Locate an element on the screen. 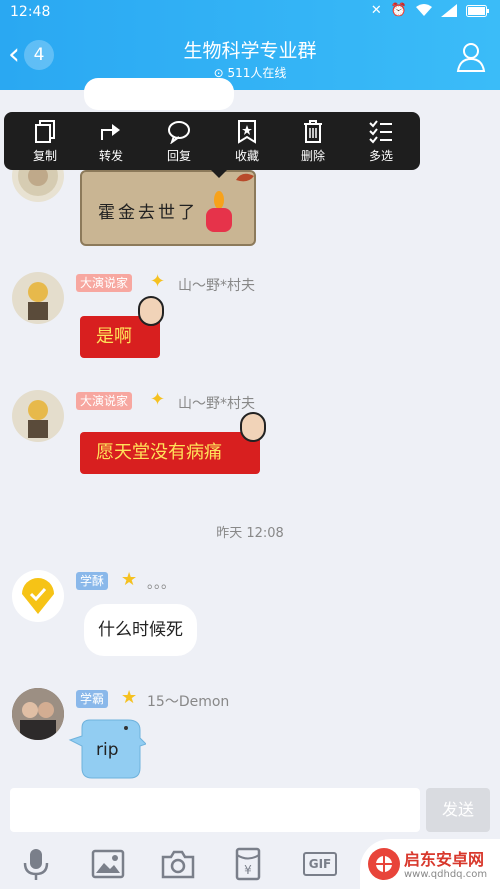 The width and height of the screenshot is (500, 889). chat-header: ‹ 4 生物科学专业群 ⊙ 511人在线 is located at coordinates (250, 58).